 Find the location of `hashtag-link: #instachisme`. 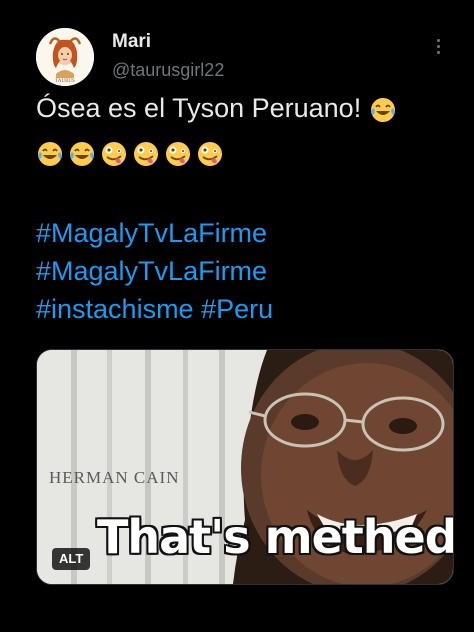

hashtag-link: #instachisme is located at coordinates (115, 309).